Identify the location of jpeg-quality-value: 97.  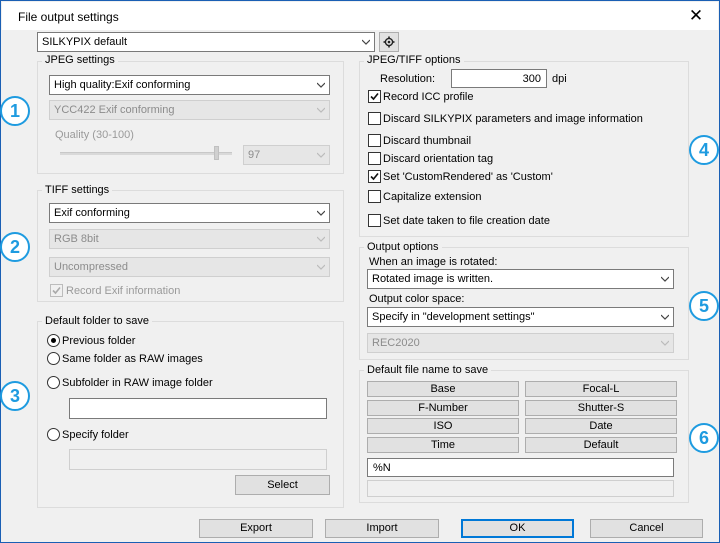
(254, 155).